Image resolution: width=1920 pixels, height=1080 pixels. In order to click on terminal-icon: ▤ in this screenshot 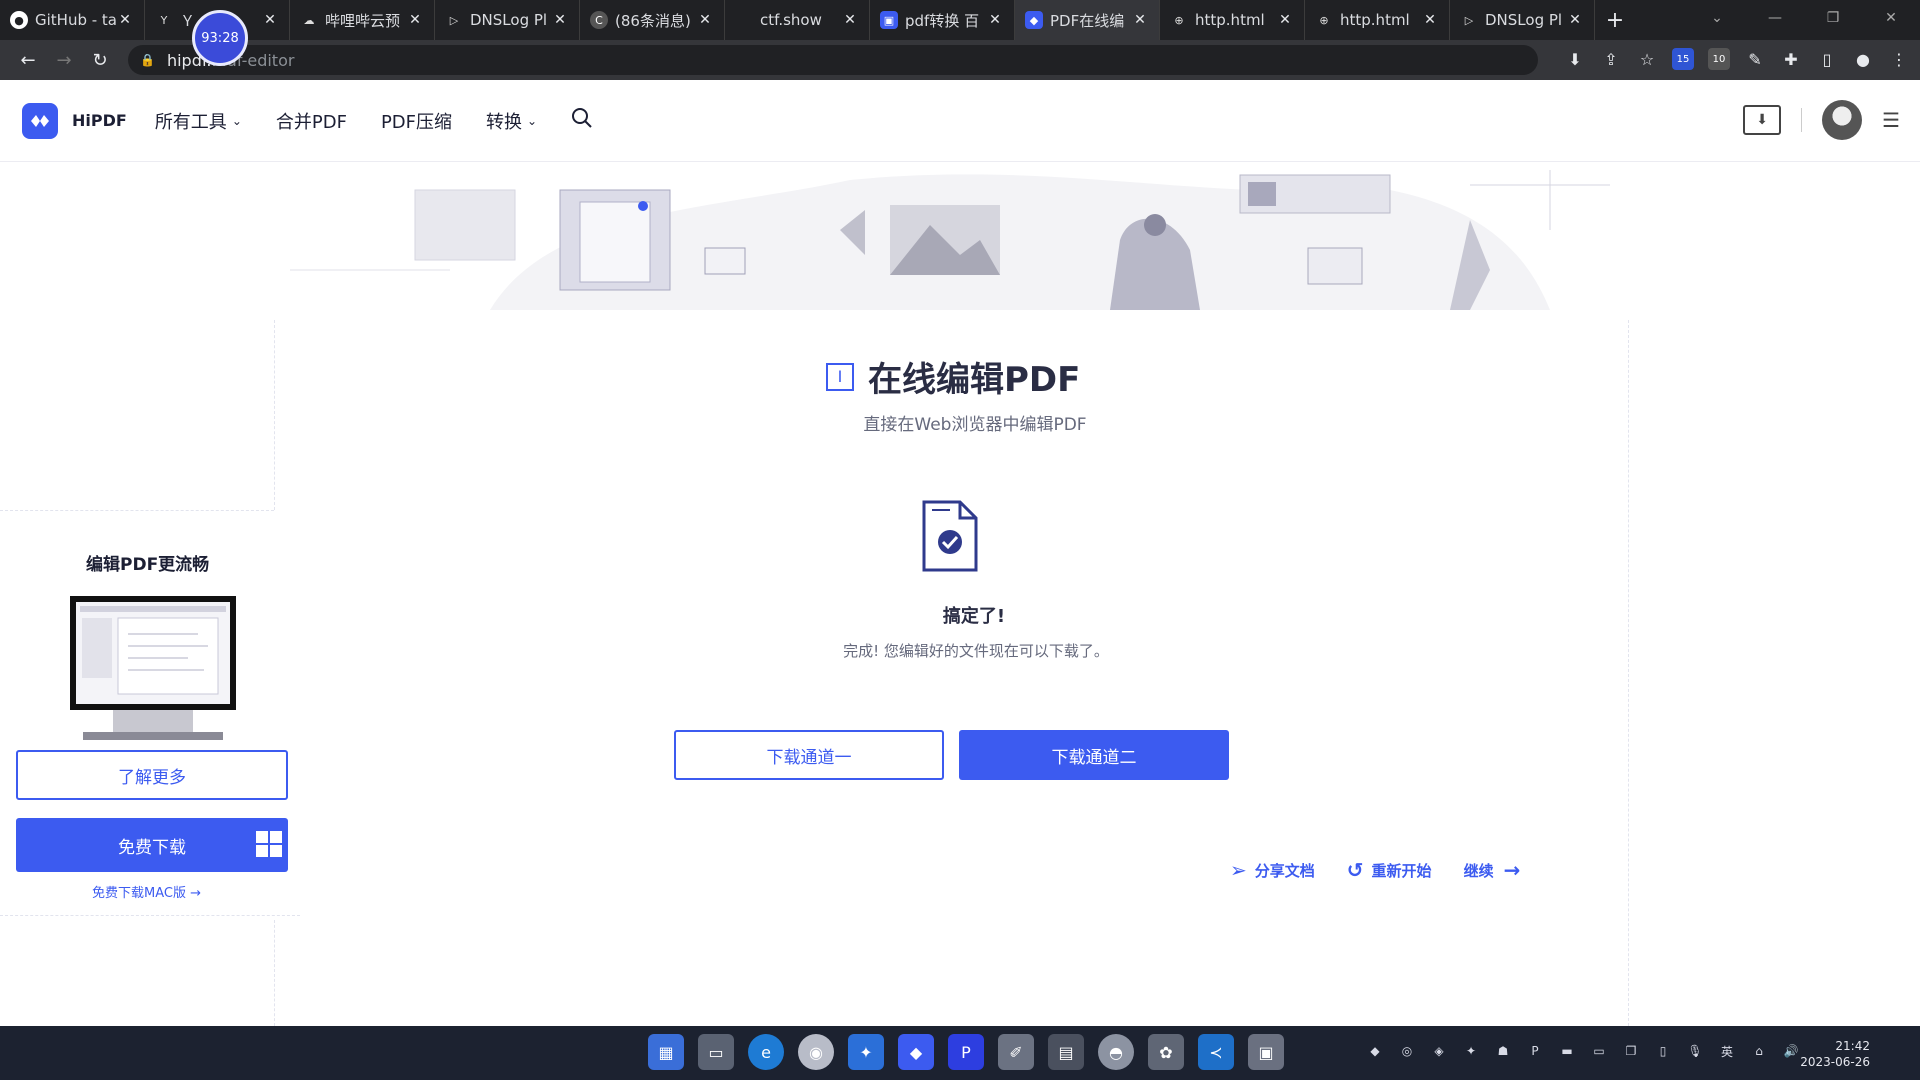, I will do `click(1066, 1052)`.